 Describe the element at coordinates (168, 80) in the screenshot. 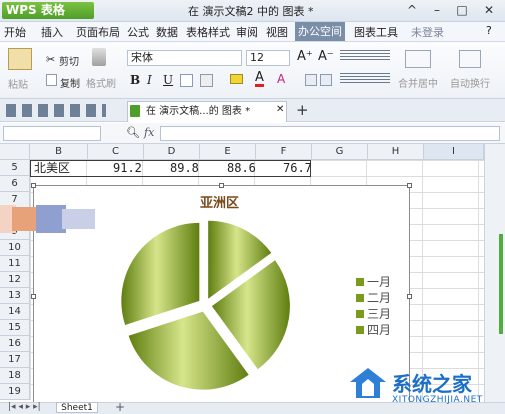

I see `underline-button: U` at that location.